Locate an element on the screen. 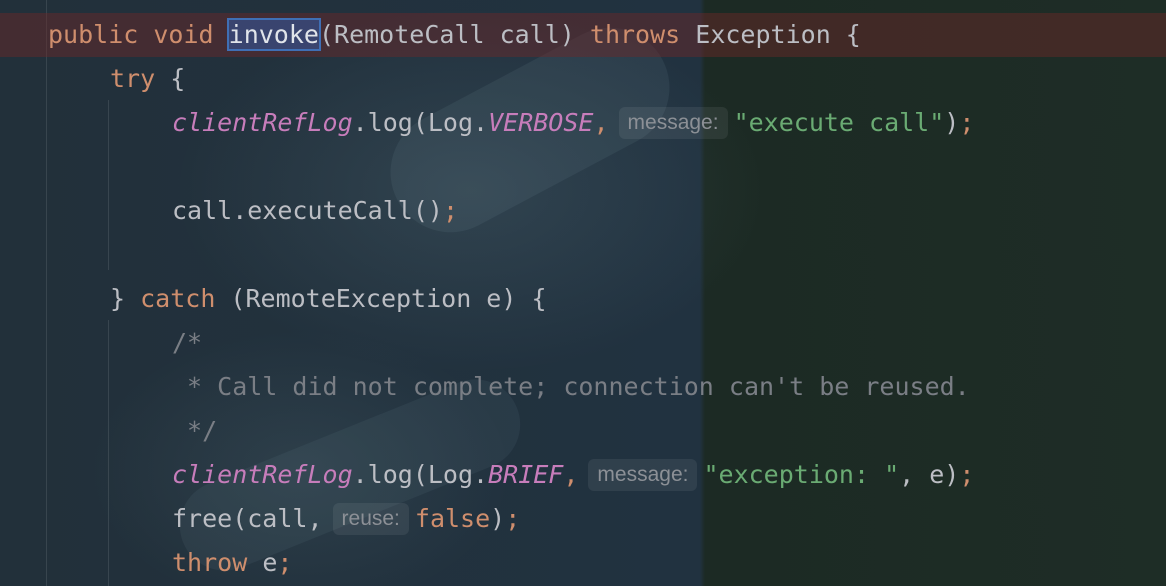 This screenshot has height=586, width=1166. code-line-try: try { is located at coordinates (583, 79).